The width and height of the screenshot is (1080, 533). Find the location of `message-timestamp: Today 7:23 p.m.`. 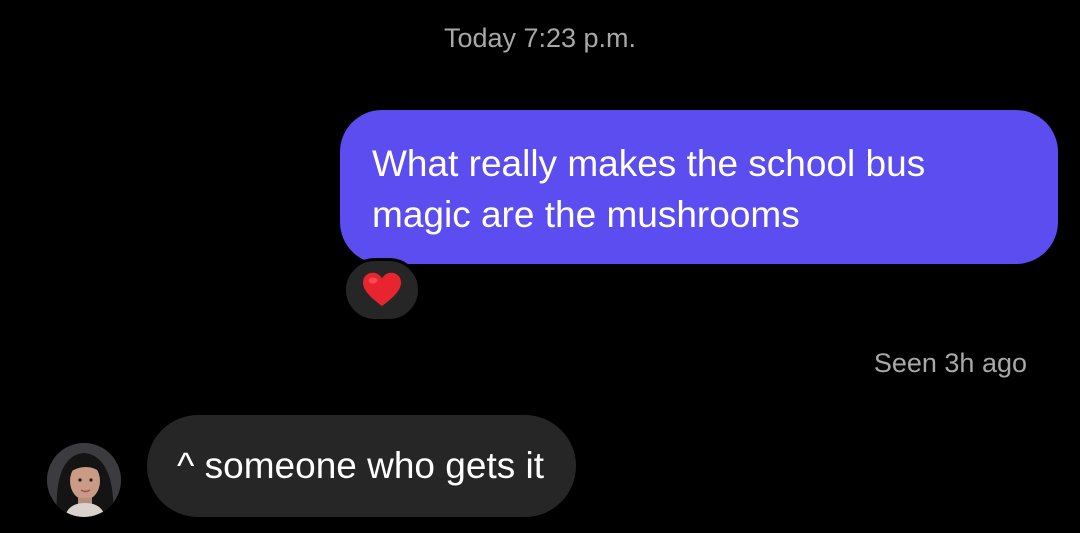

message-timestamp: Today 7:23 p.m. is located at coordinates (540, 38).